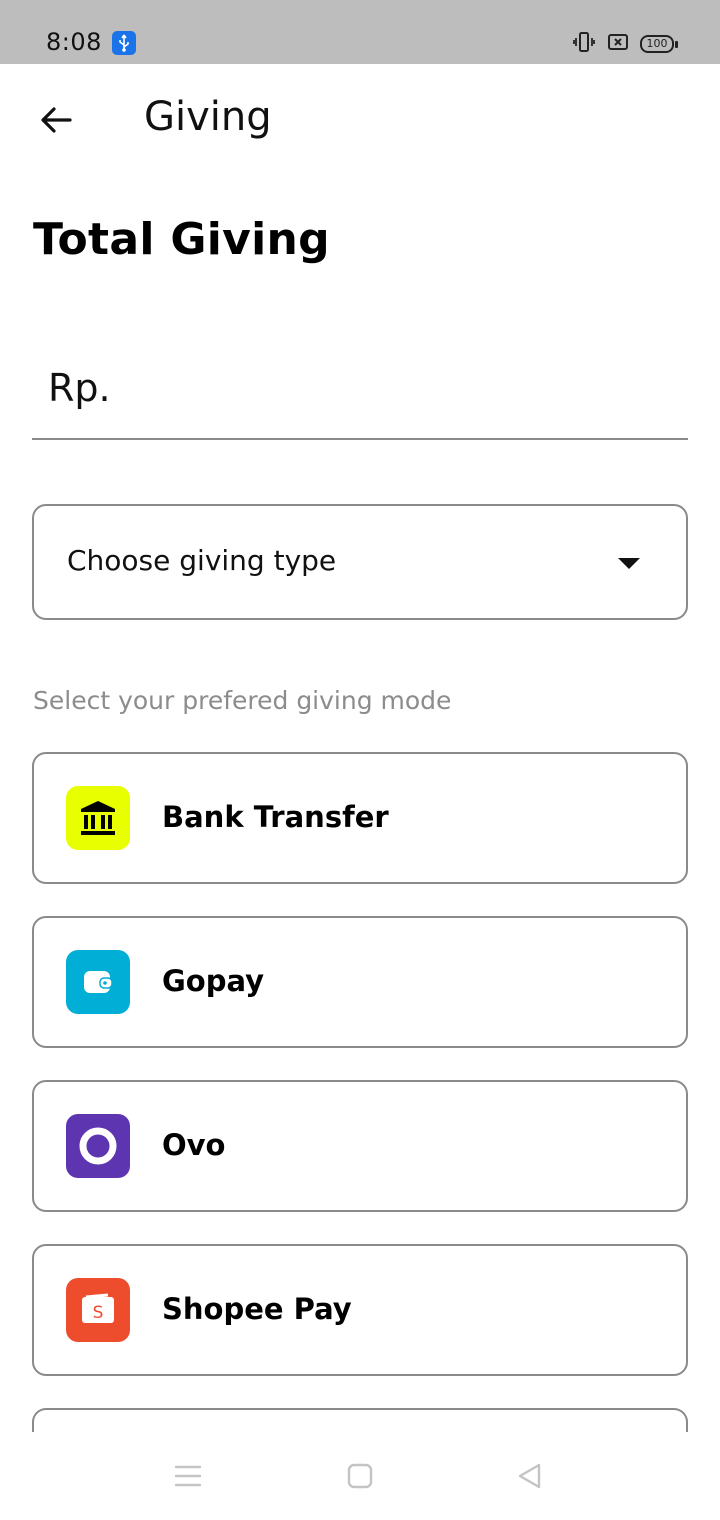 The image size is (720, 1520). What do you see at coordinates (98, 1313) in the screenshot?
I see `svg-text: S` at bounding box center [98, 1313].